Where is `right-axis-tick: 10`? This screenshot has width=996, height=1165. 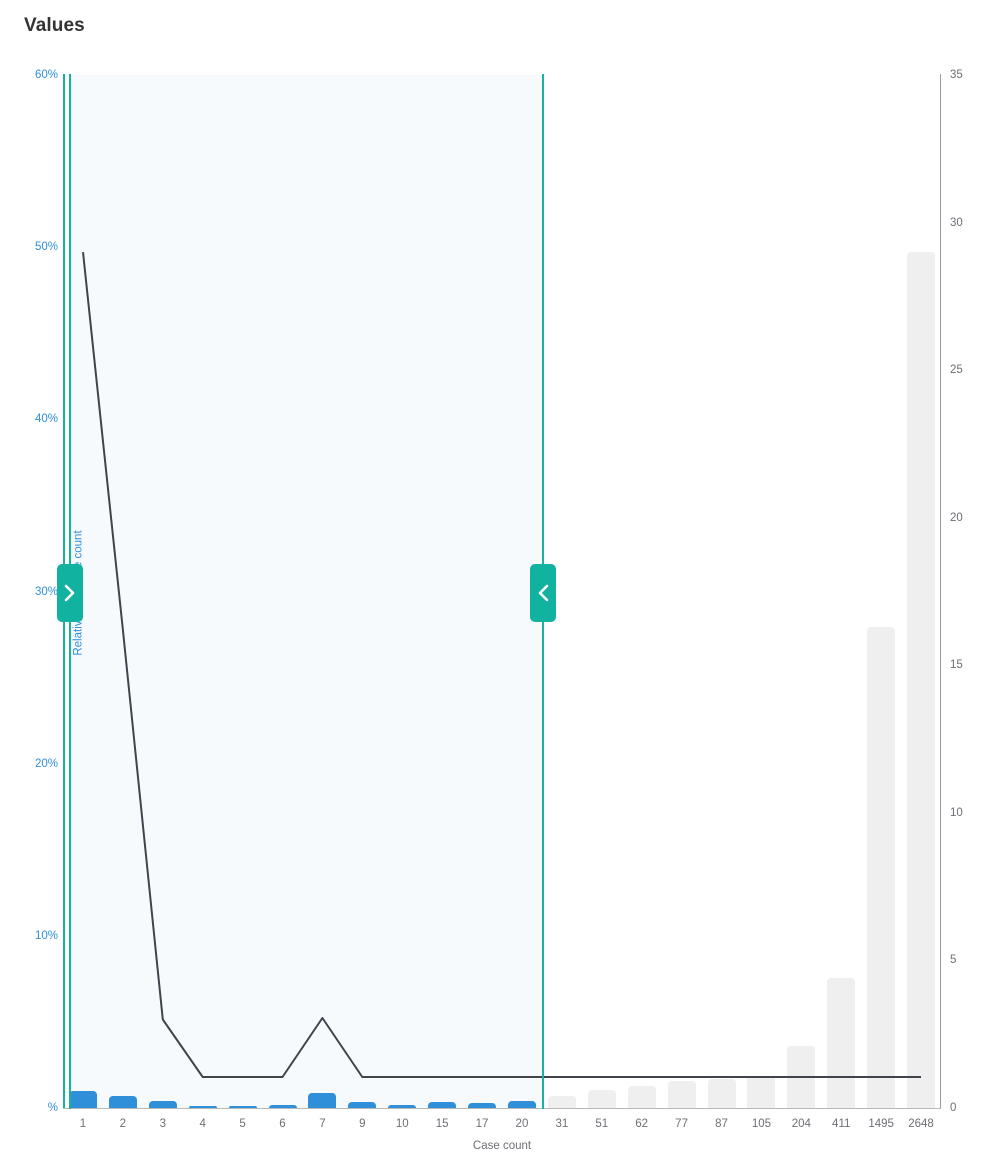 right-axis-tick: 10 is located at coordinates (956, 812).